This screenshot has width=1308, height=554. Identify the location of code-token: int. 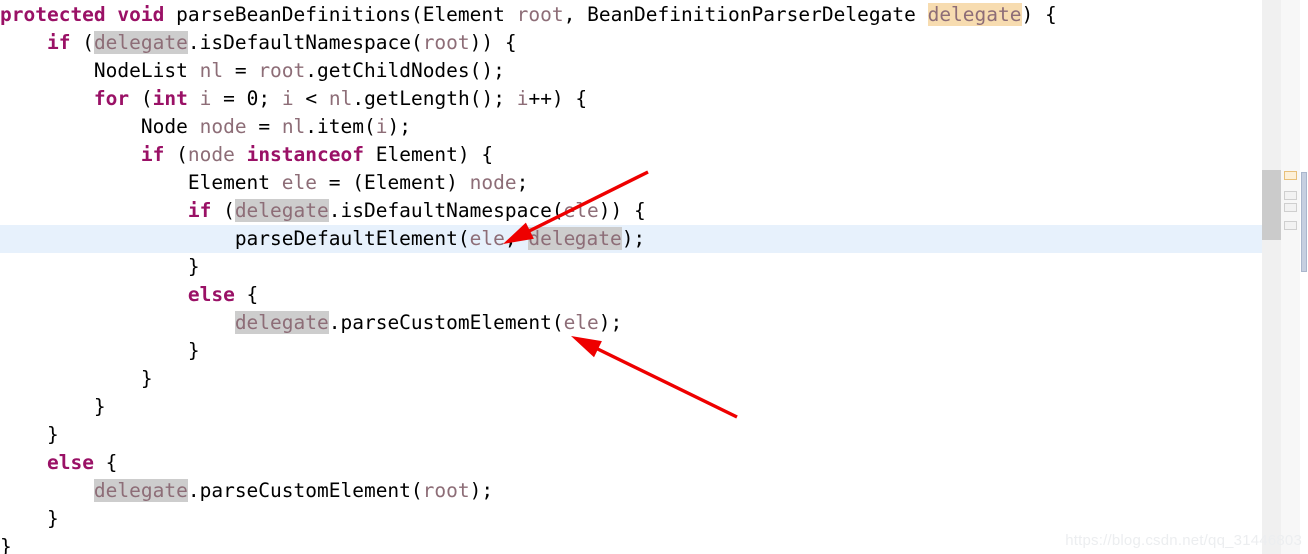
(170, 98).